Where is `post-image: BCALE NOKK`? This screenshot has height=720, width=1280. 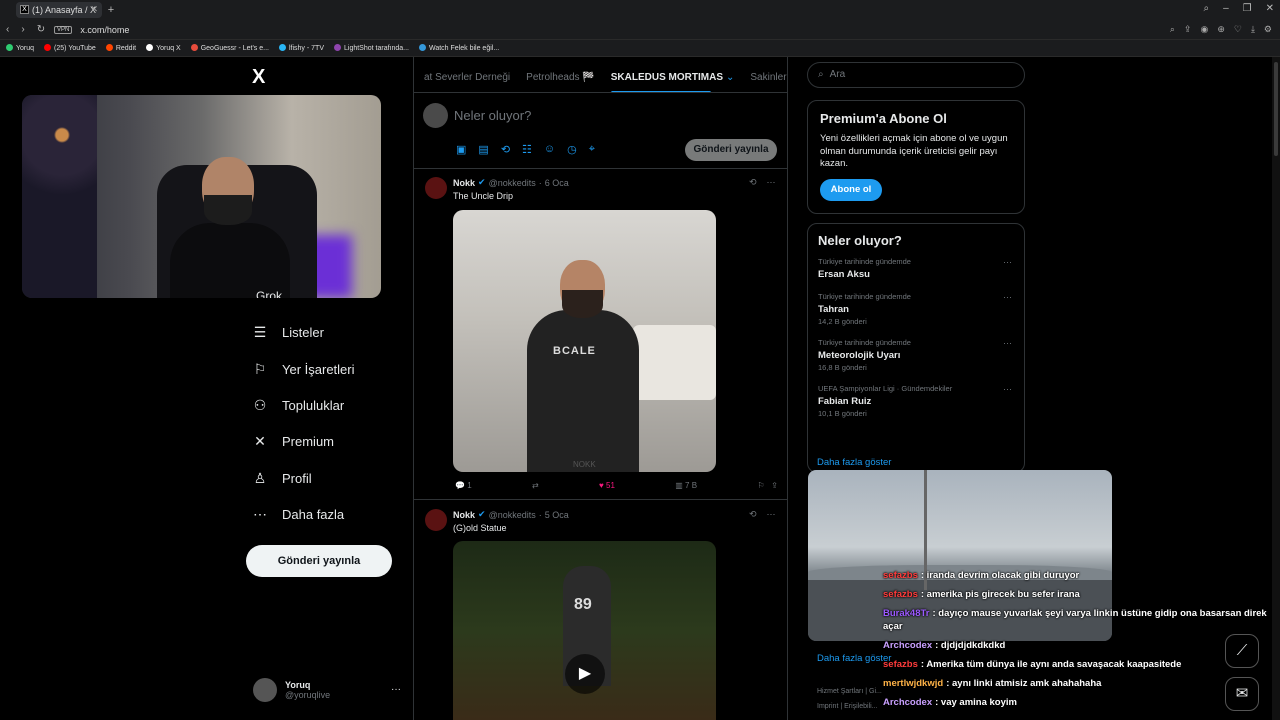
post-image: BCALE NOKK is located at coordinates (584, 341).